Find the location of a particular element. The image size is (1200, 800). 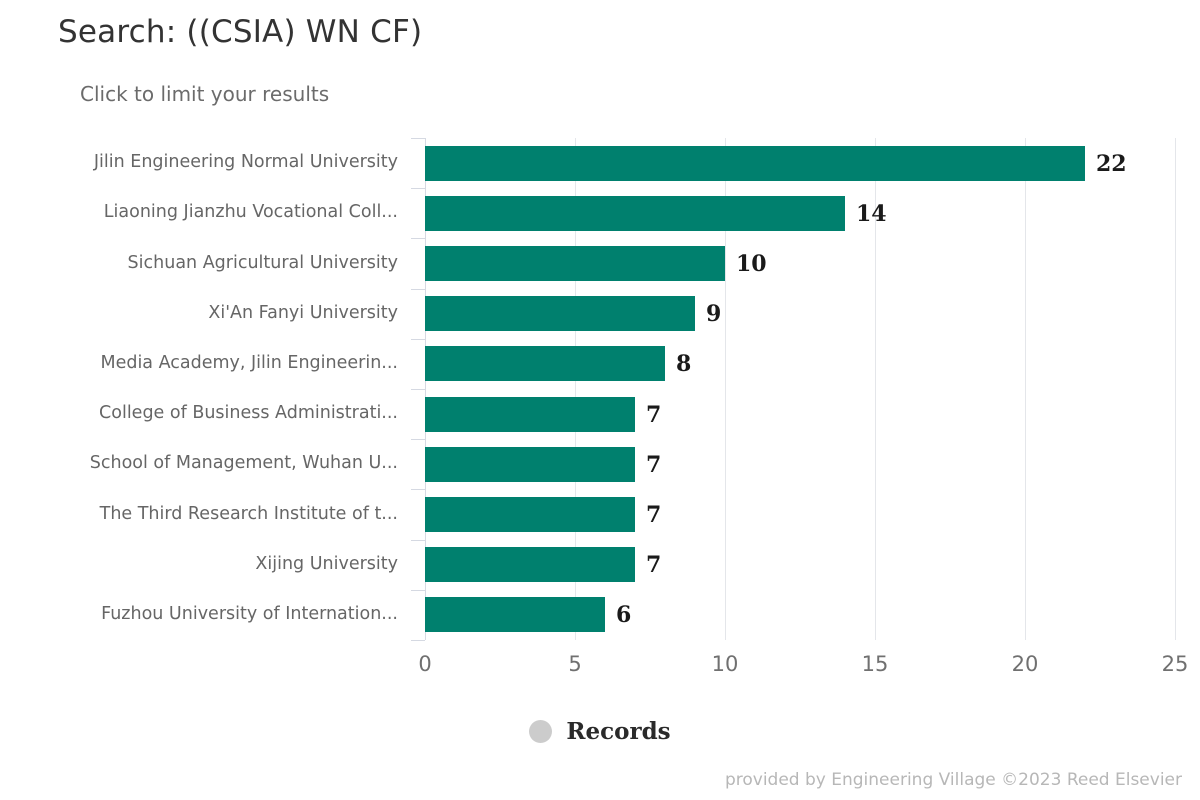

circle-marker-icon is located at coordinates (541, 731).